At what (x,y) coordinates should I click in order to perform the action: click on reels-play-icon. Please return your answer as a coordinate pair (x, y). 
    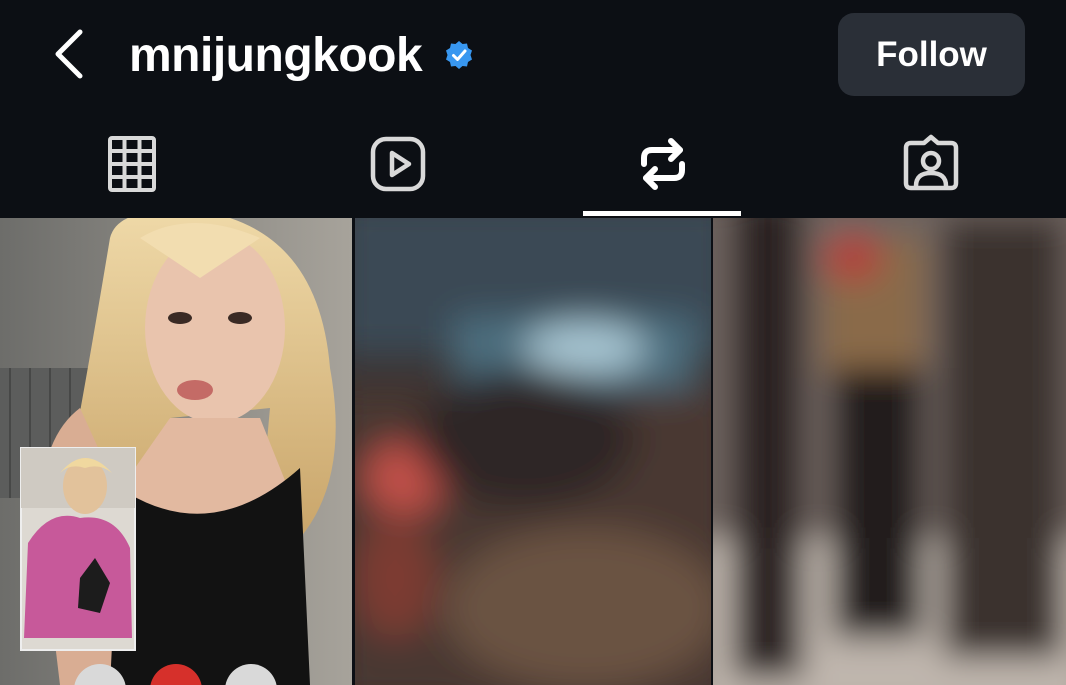
    Looking at the image, I should click on (398, 164).